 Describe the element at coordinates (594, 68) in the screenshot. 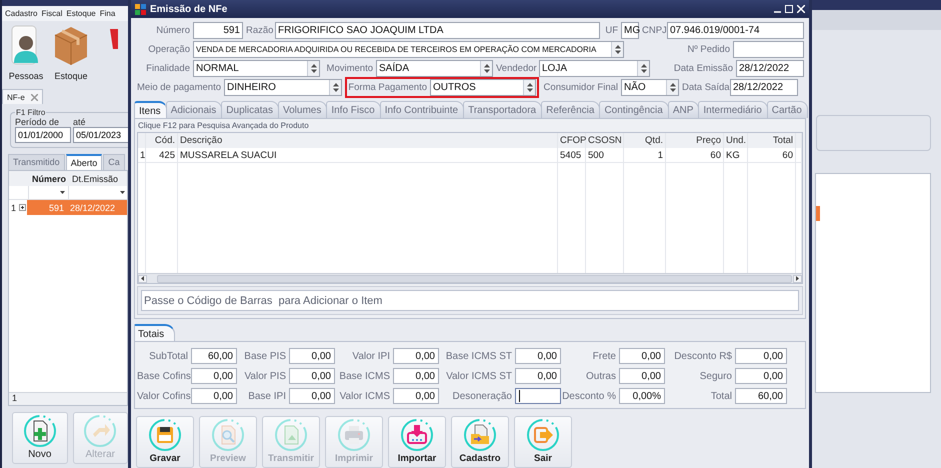

I see `dropdown-field: LOJA` at that location.